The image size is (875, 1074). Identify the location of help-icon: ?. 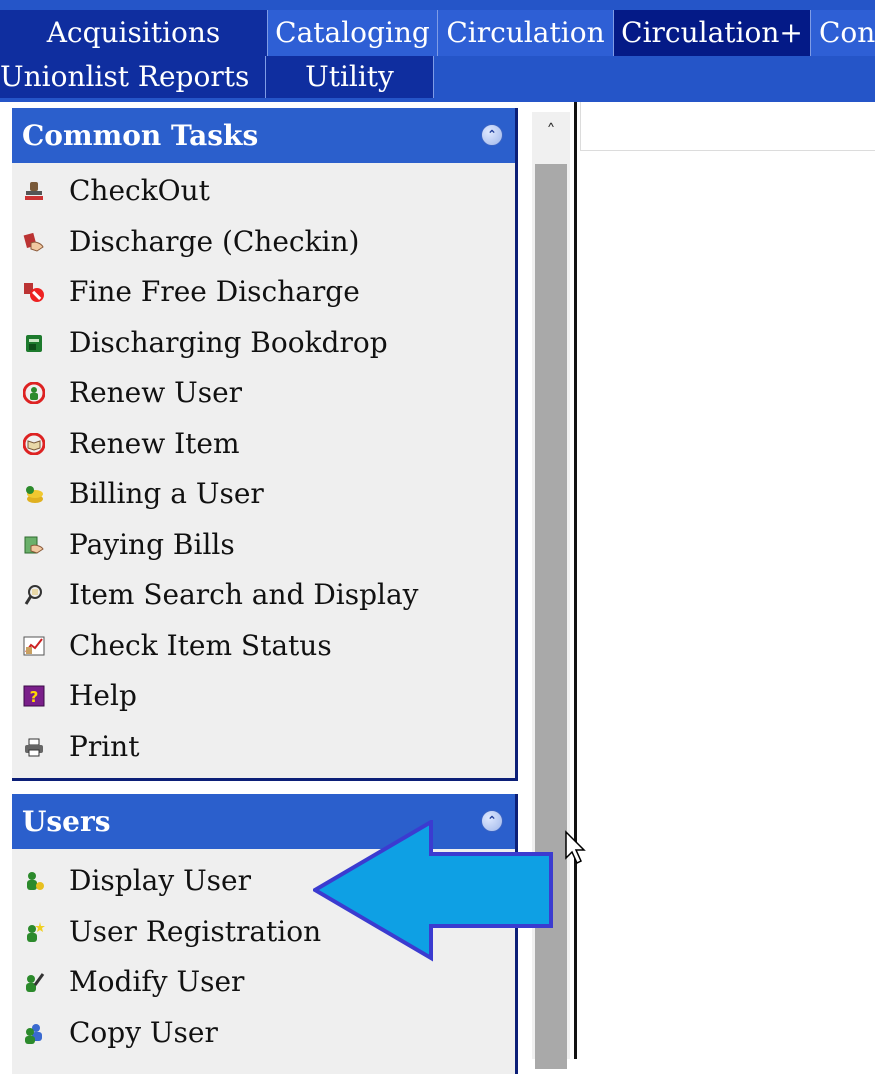
(34, 696).